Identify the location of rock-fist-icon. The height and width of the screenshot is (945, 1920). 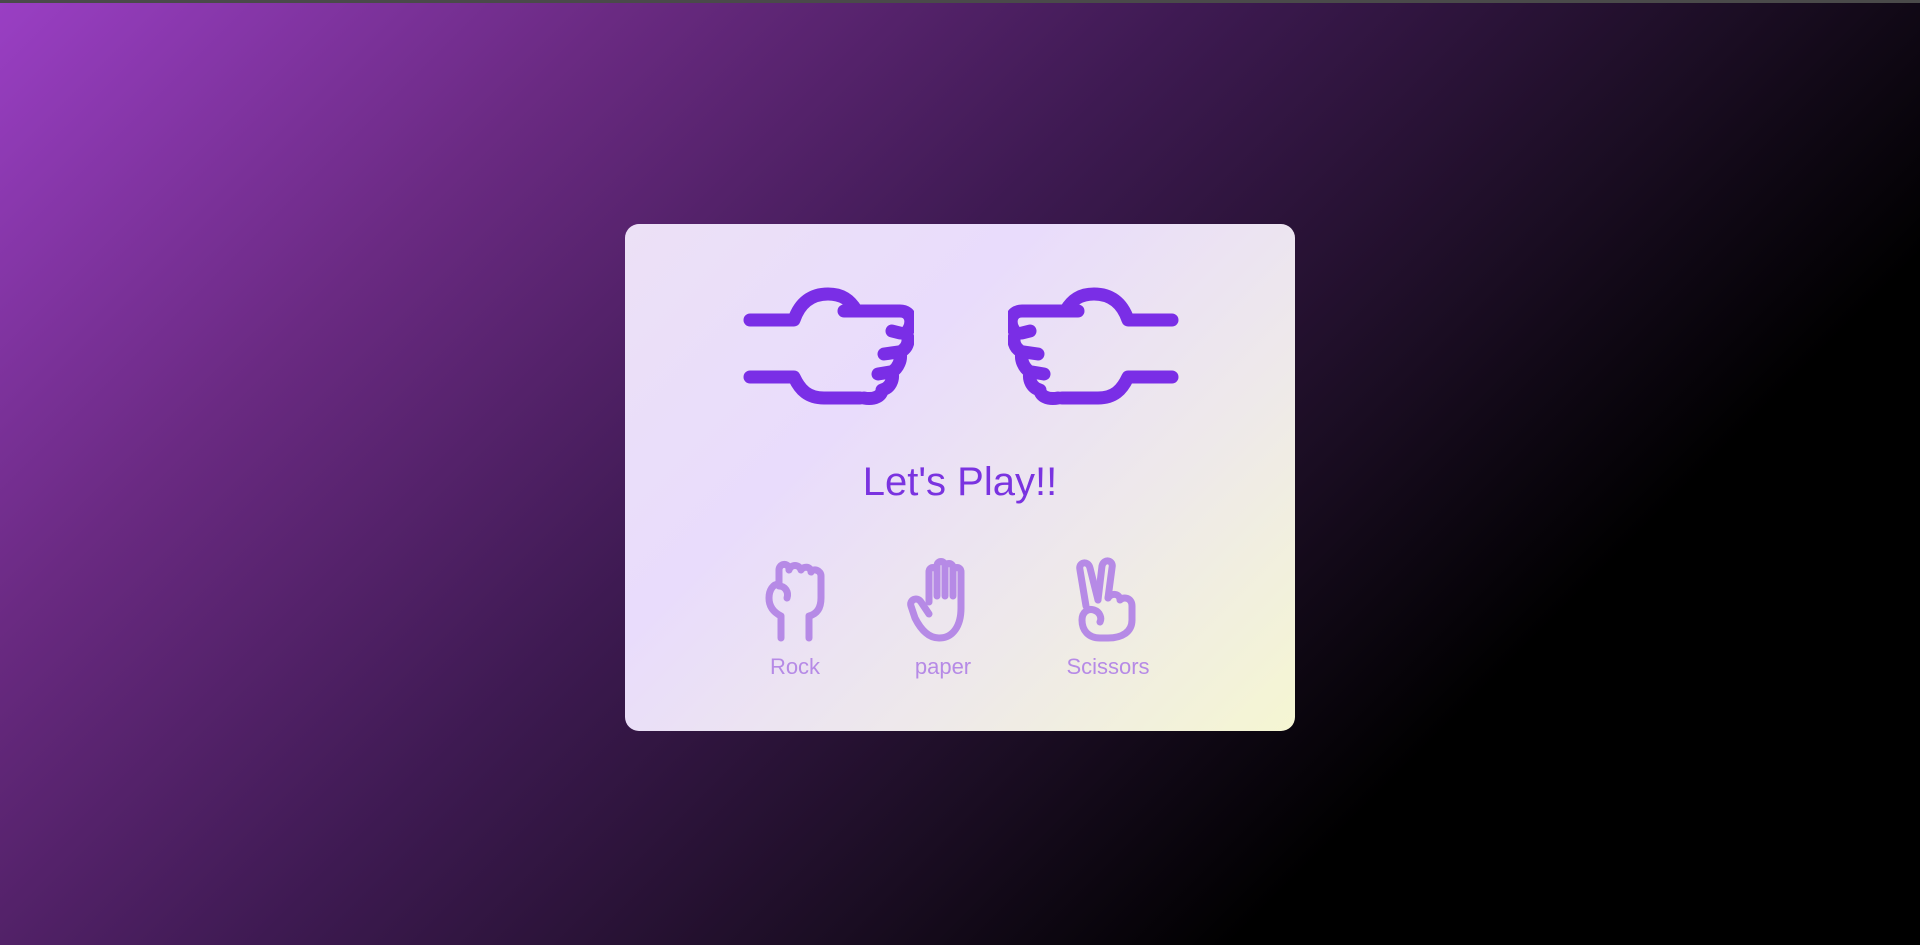
(795, 601).